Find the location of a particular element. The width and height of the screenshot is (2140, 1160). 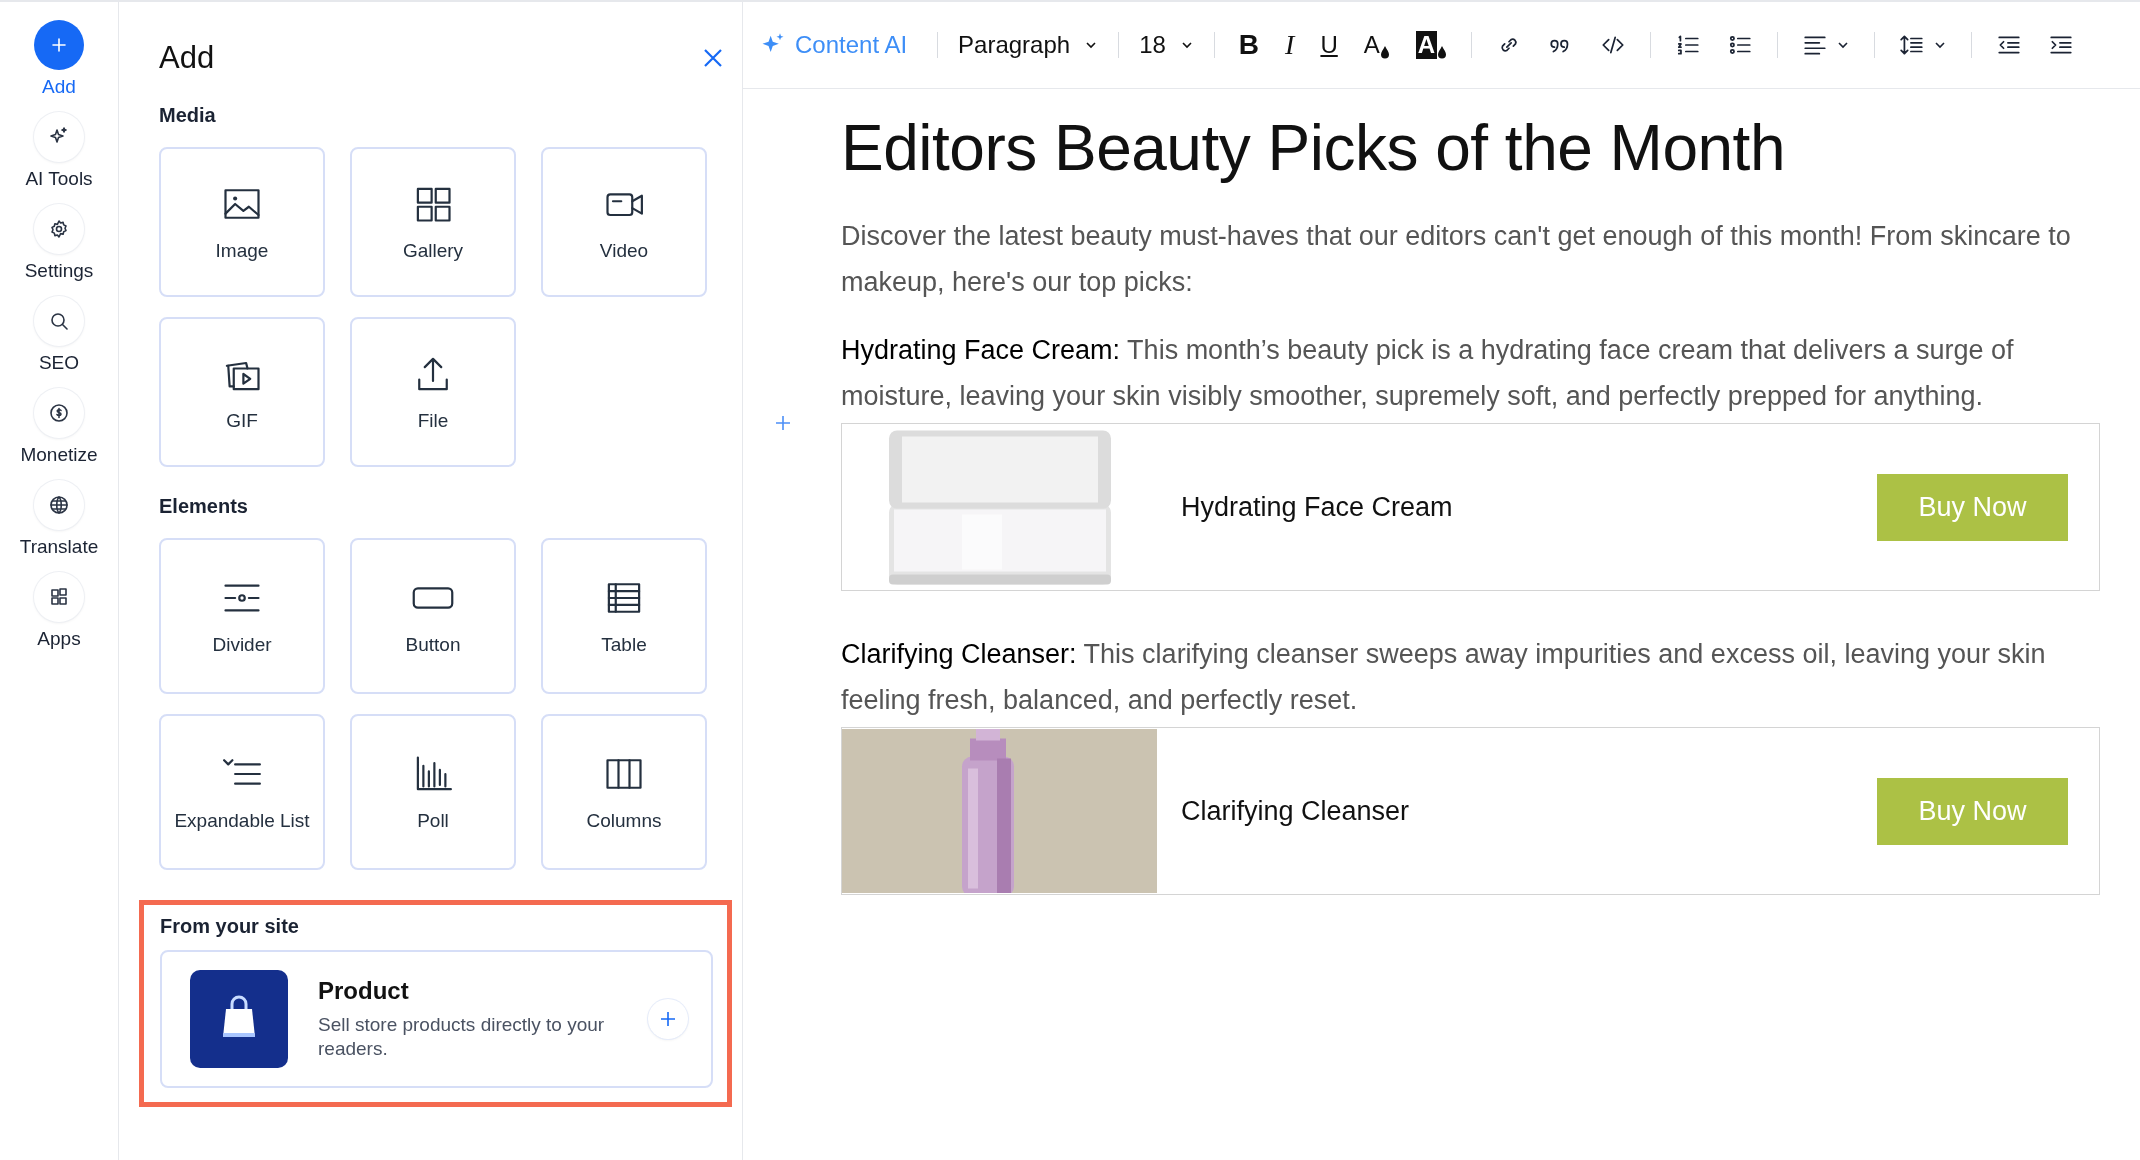

bag-icon is located at coordinates (239, 1019).